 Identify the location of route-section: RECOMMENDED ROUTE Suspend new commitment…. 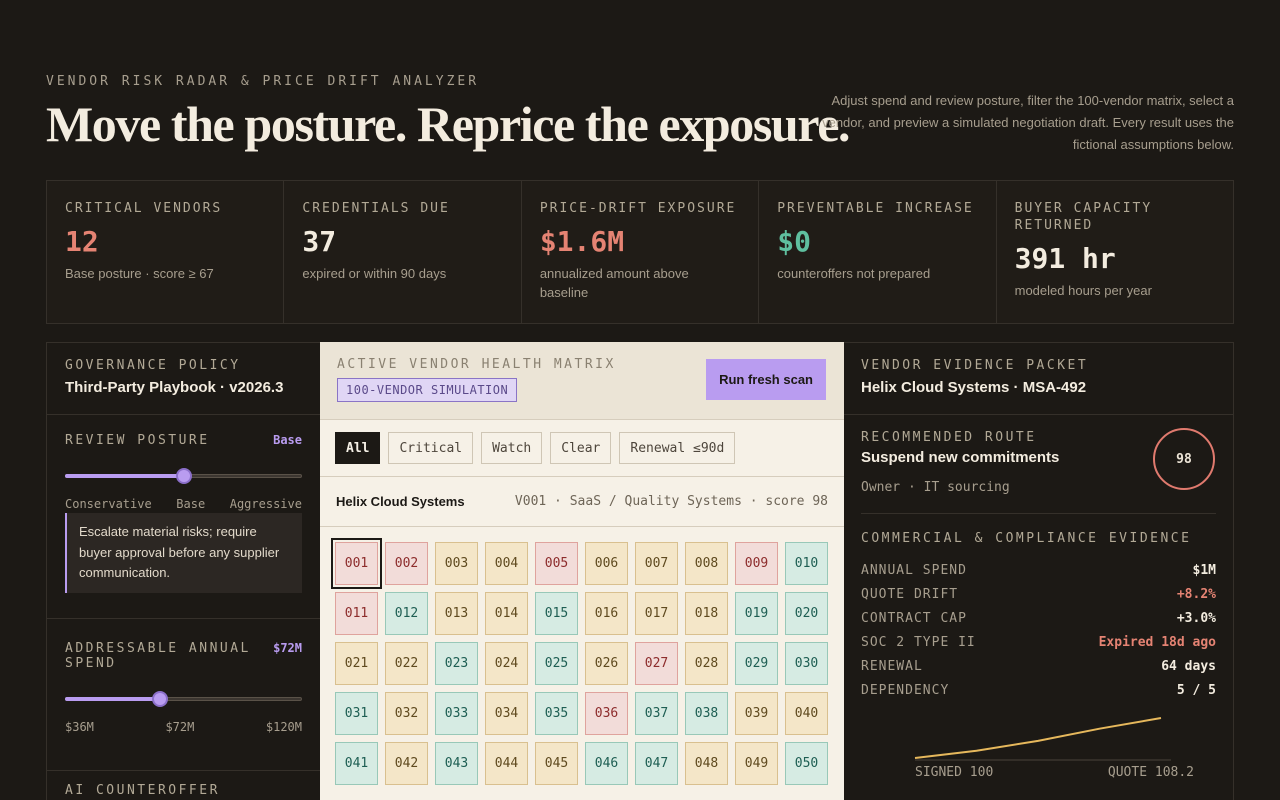
(1038, 455).